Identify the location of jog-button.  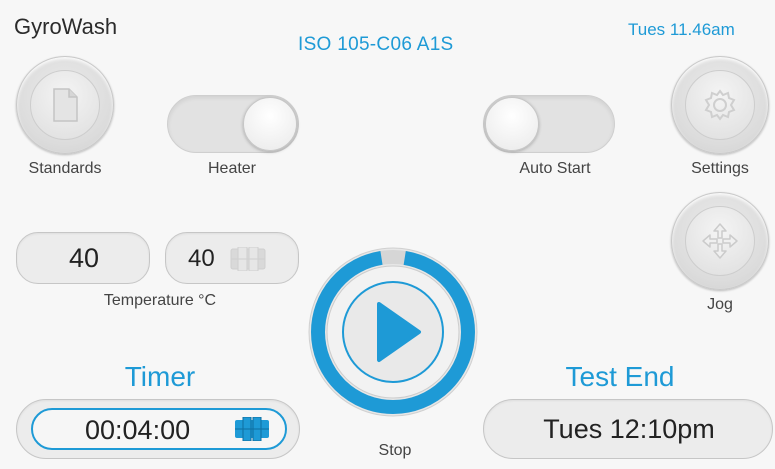
(720, 241).